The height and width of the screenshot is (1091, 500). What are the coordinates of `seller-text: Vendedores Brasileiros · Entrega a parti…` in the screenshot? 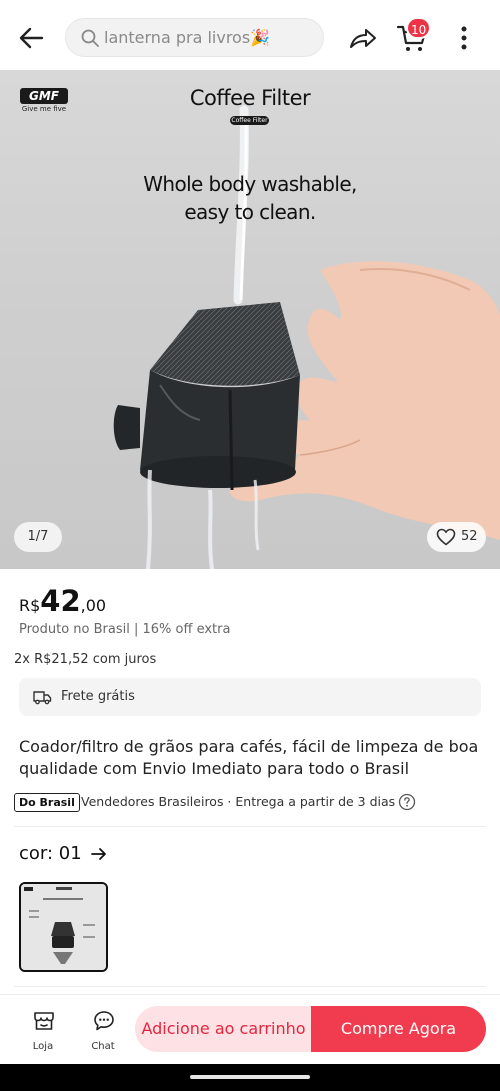 It's located at (238, 801).